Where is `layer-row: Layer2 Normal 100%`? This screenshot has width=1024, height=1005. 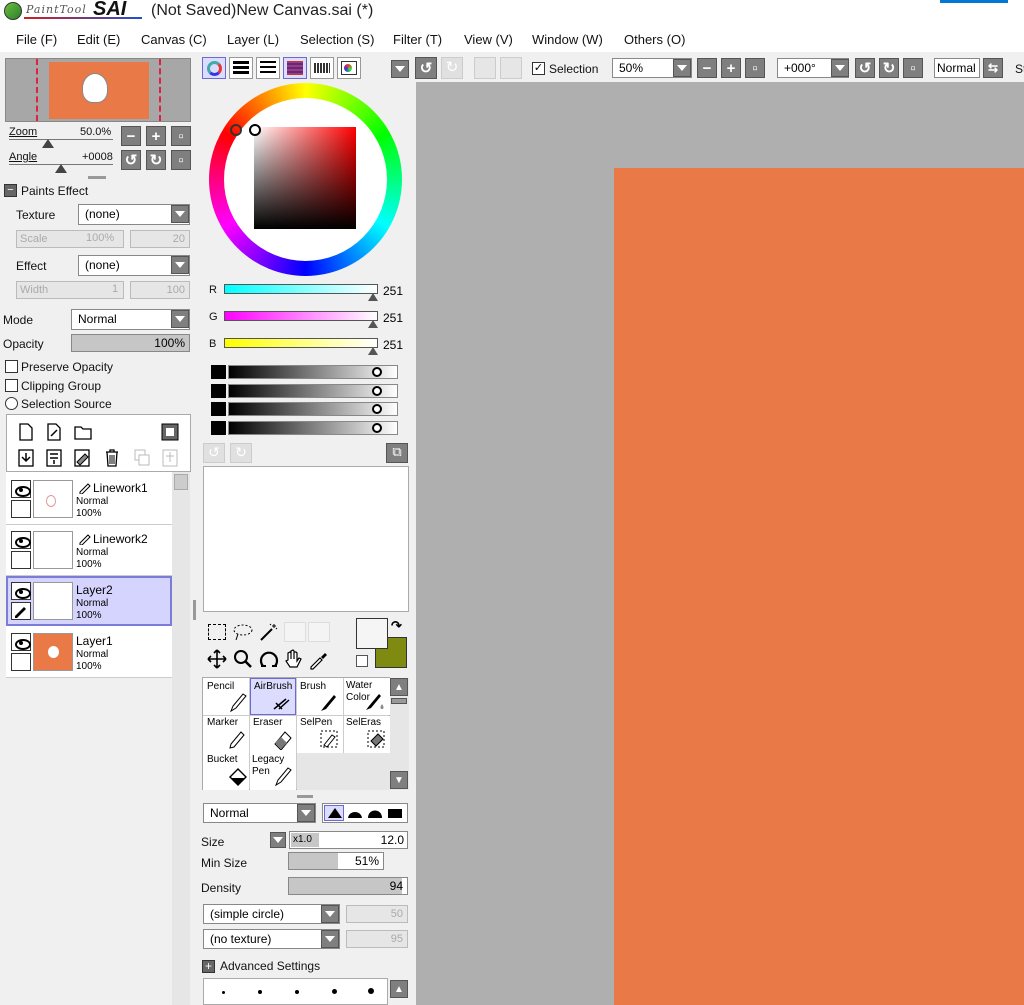
layer-row: Layer2 Normal 100% is located at coordinates (89, 601).